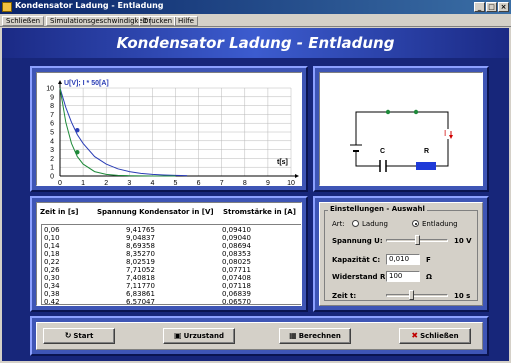 This screenshot has width=511, height=363. What do you see at coordinates (86, 83) in the screenshot?
I see `y-axis-label: U[V]; I * 50[A]` at bounding box center [86, 83].